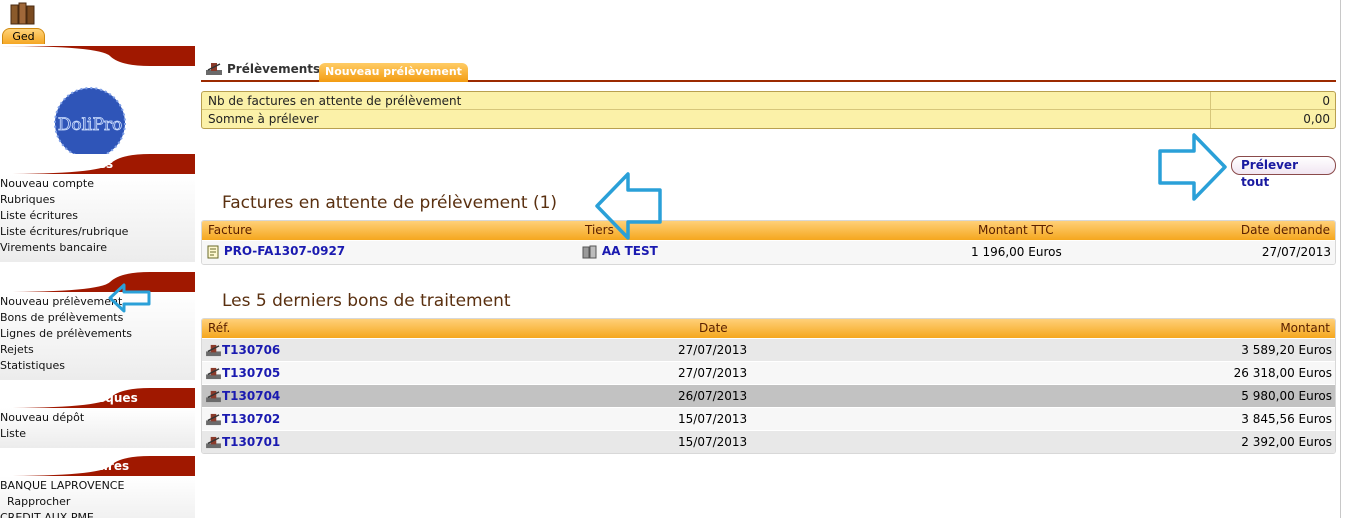 Image resolution: width=1346 pixels, height=518 pixels. What do you see at coordinates (65, 466) in the screenshot?
I see `menu-section-title: Comptes bancaires` at bounding box center [65, 466].